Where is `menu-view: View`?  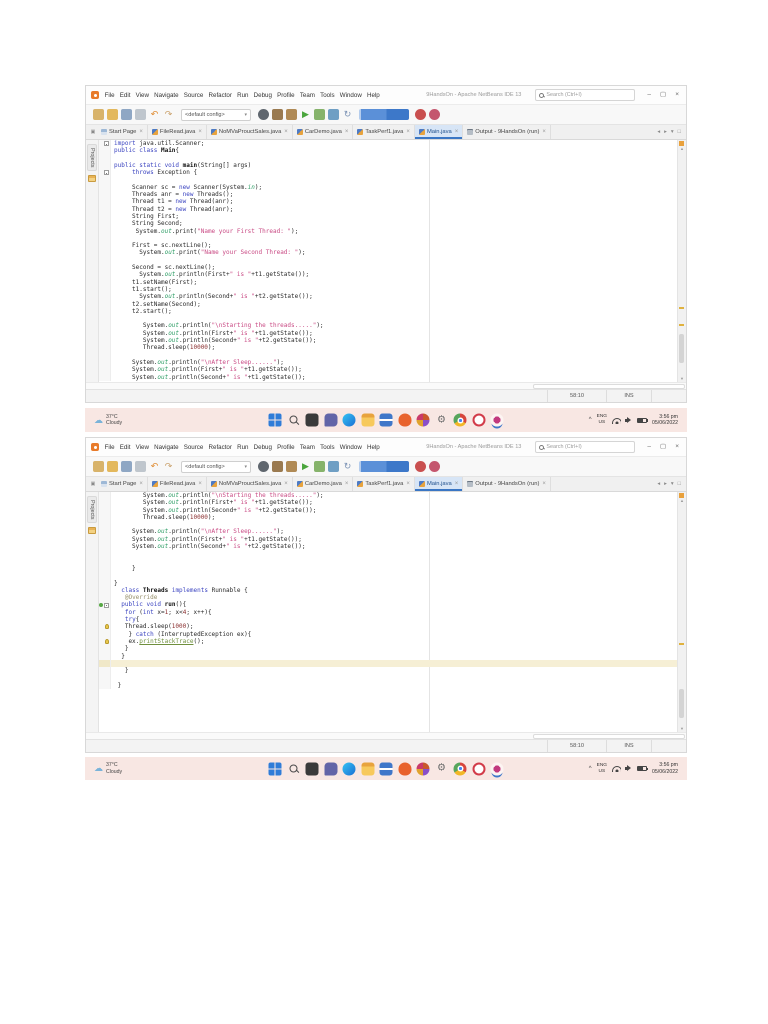
menu-view: View is located at coordinates (142, 95).